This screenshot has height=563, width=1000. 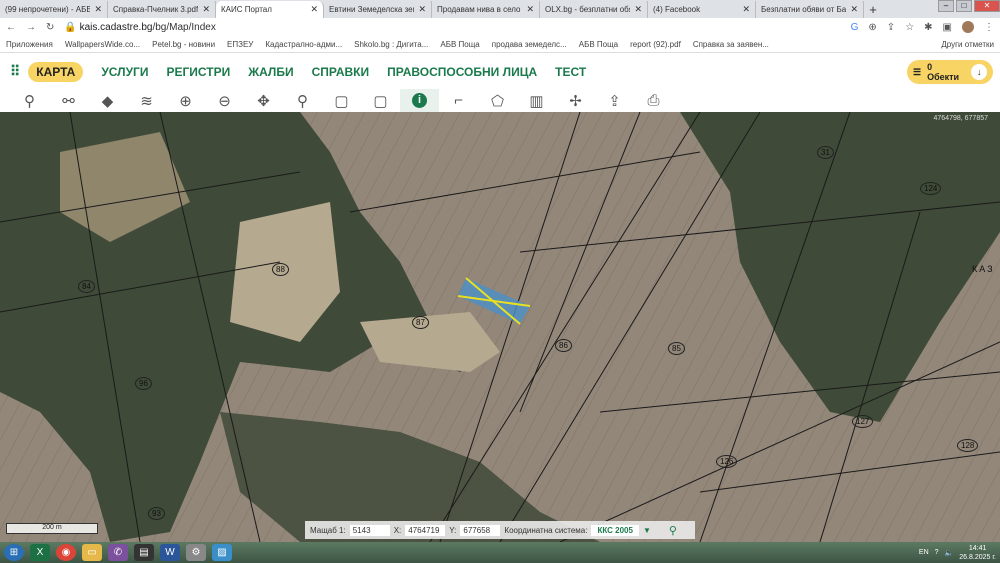 What do you see at coordinates (486, 9) in the screenshot?
I see `browser-tab: Продавам нива в село П ✕` at bounding box center [486, 9].